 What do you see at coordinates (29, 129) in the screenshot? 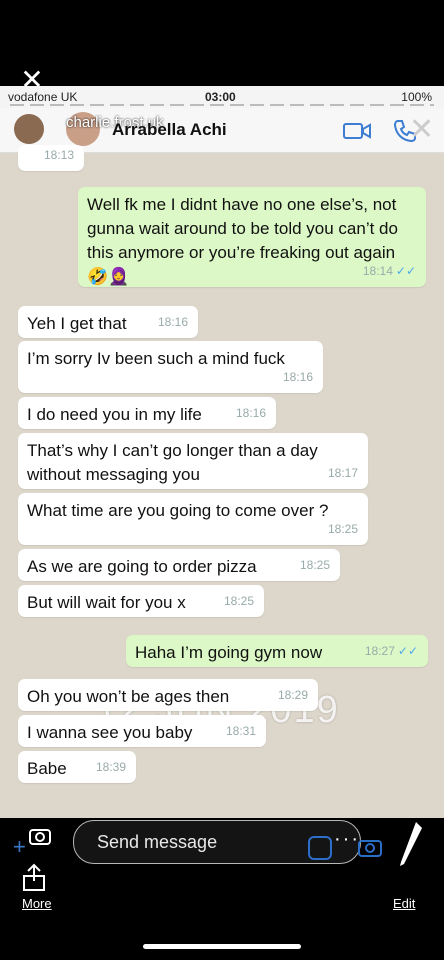
I see `profile-avatar` at bounding box center [29, 129].